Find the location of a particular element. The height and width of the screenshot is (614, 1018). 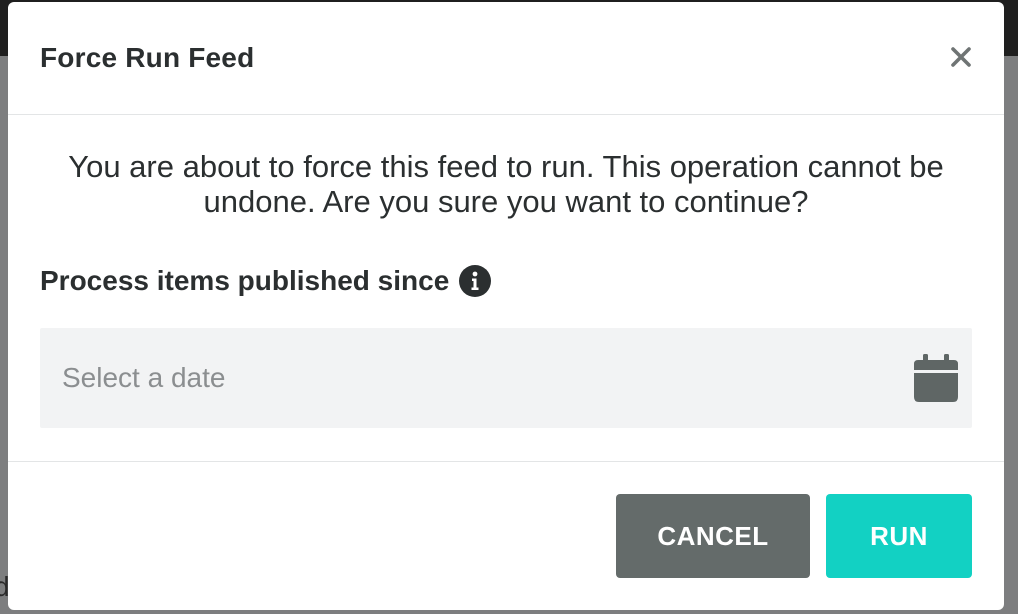

close-icon is located at coordinates (961, 57).